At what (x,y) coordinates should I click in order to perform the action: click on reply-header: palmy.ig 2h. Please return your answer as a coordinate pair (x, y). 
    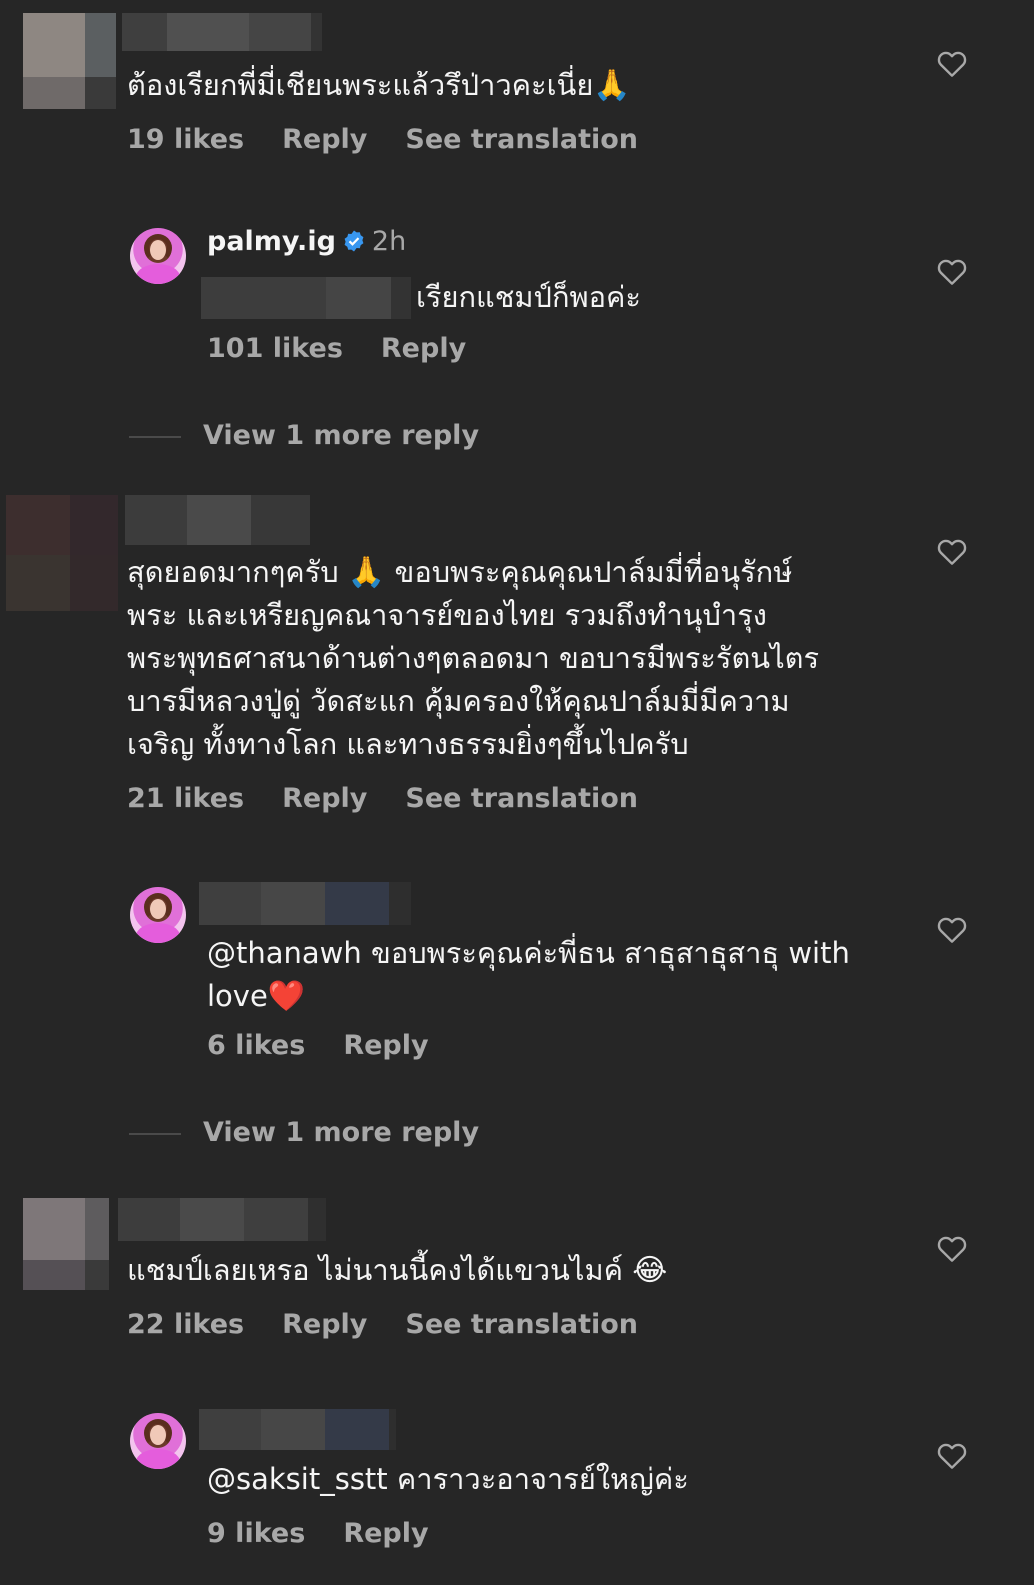
    Looking at the image, I should click on (306, 241).